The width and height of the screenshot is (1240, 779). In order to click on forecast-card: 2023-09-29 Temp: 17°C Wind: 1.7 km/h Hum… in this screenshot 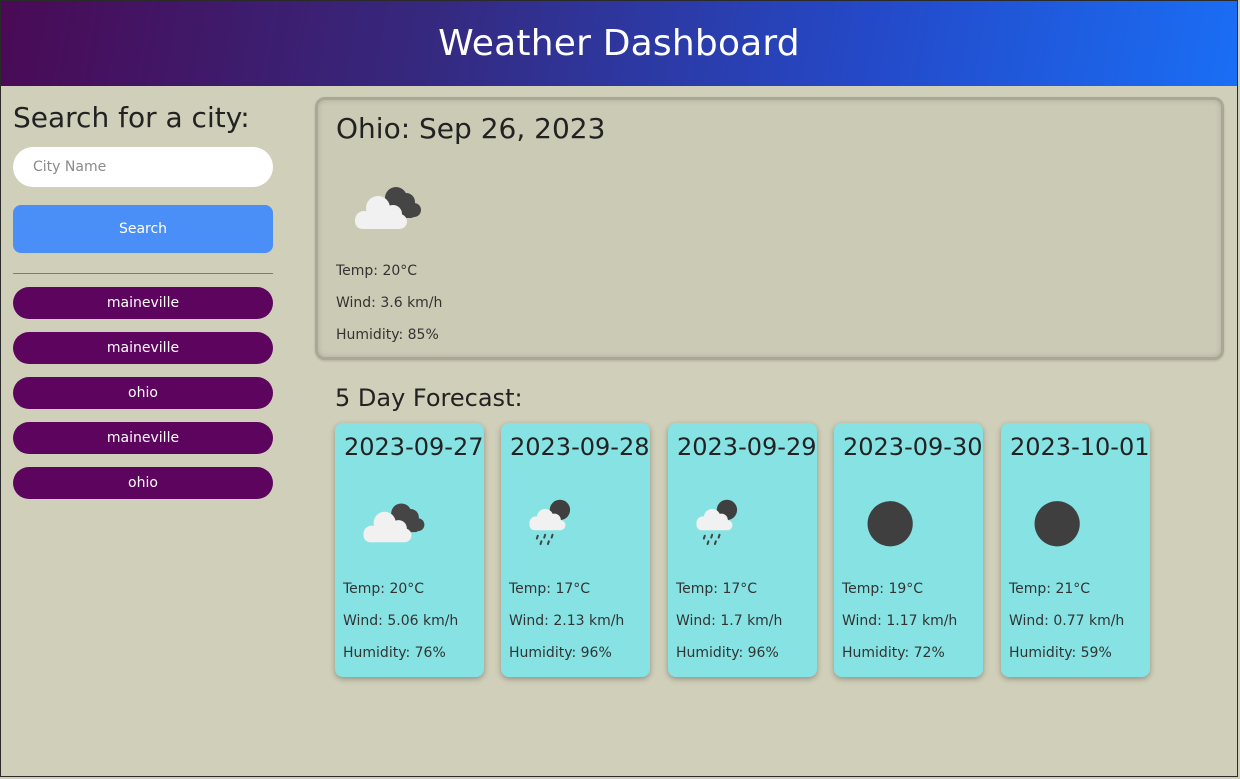, I will do `click(742, 550)`.